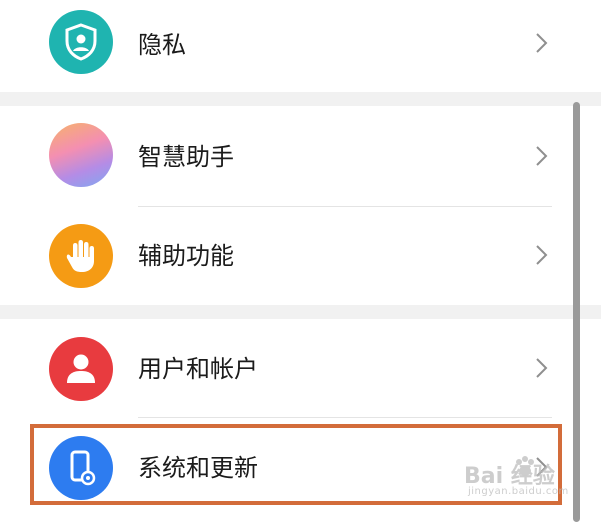 Image resolution: width=601 pixels, height=522 pixels. Describe the element at coordinates (186, 256) in the screenshot. I see `settings-item-label: 辅助功能` at that location.